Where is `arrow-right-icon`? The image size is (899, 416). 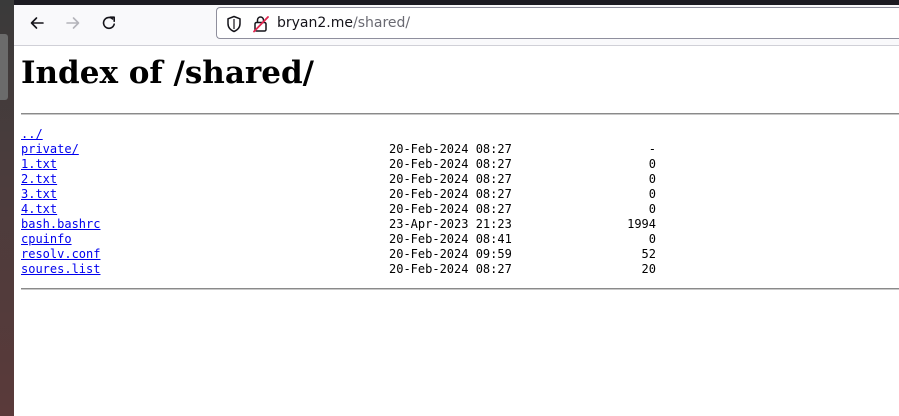
arrow-right-icon is located at coordinates (73, 23).